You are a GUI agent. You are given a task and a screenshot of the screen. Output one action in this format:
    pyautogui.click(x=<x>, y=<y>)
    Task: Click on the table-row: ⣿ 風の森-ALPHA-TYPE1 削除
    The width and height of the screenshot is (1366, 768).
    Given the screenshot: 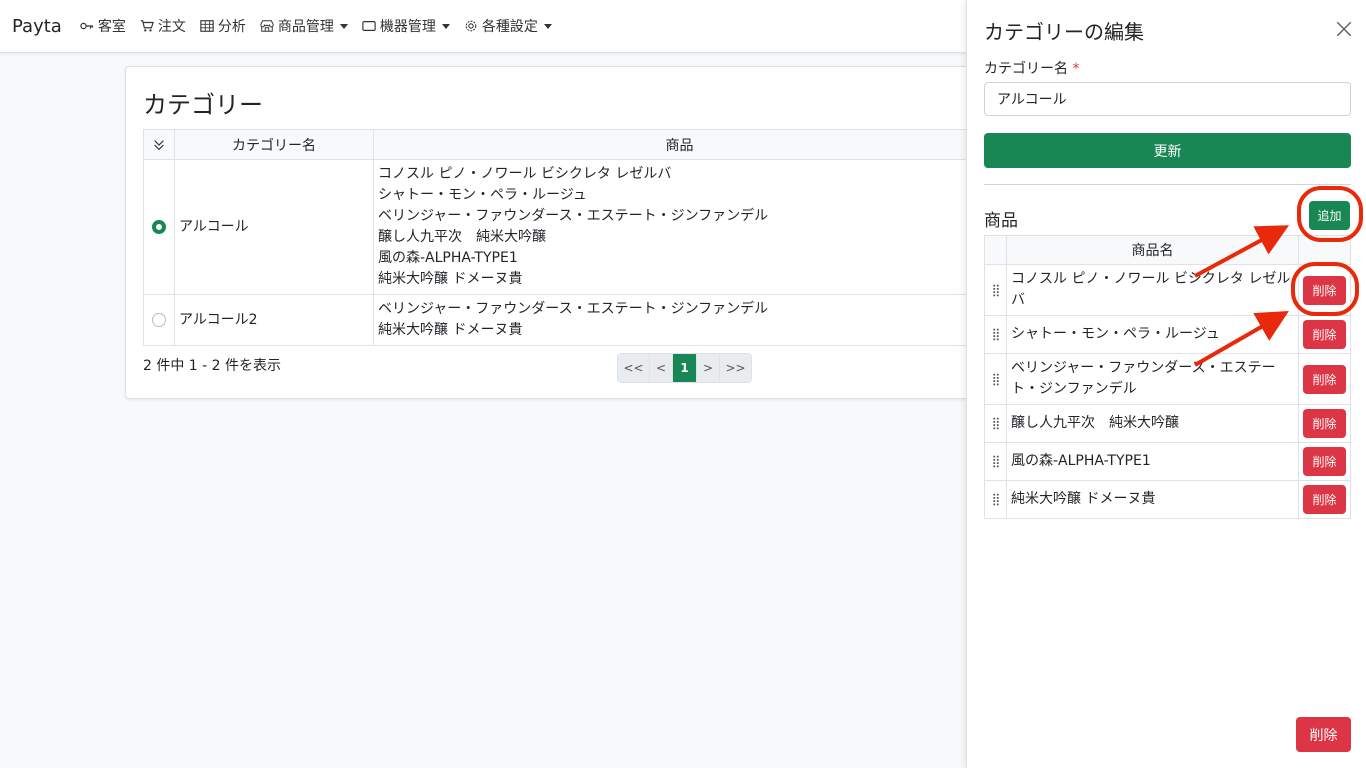 What is the action you would take?
    pyautogui.click(x=1167, y=461)
    